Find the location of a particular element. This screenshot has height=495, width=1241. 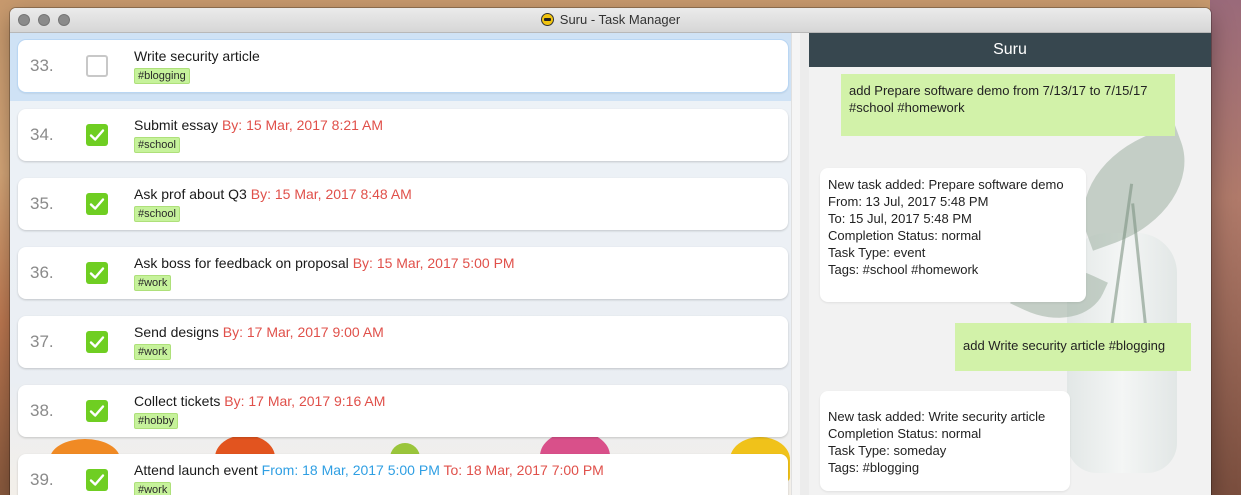

app-icon is located at coordinates (547, 19).